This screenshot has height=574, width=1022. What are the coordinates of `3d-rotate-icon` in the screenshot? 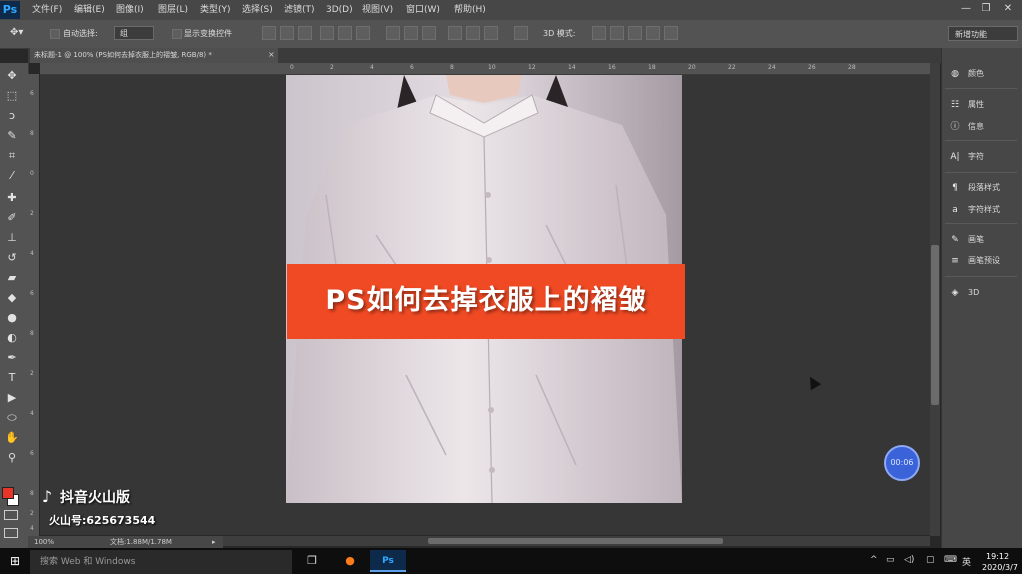 It's located at (599, 33).